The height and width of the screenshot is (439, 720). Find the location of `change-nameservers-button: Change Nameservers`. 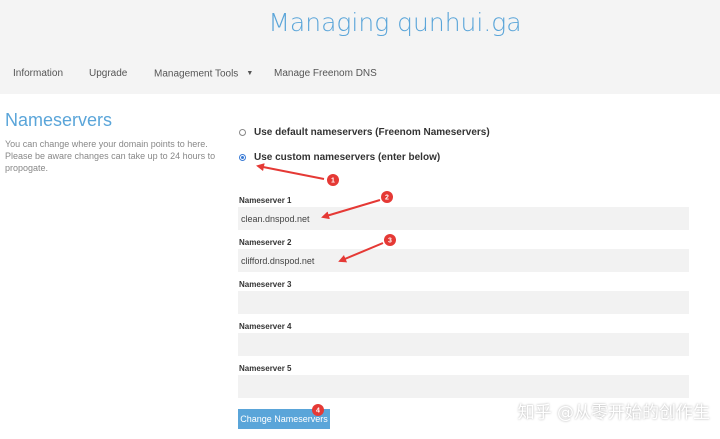

change-nameservers-button: Change Nameservers is located at coordinates (284, 419).